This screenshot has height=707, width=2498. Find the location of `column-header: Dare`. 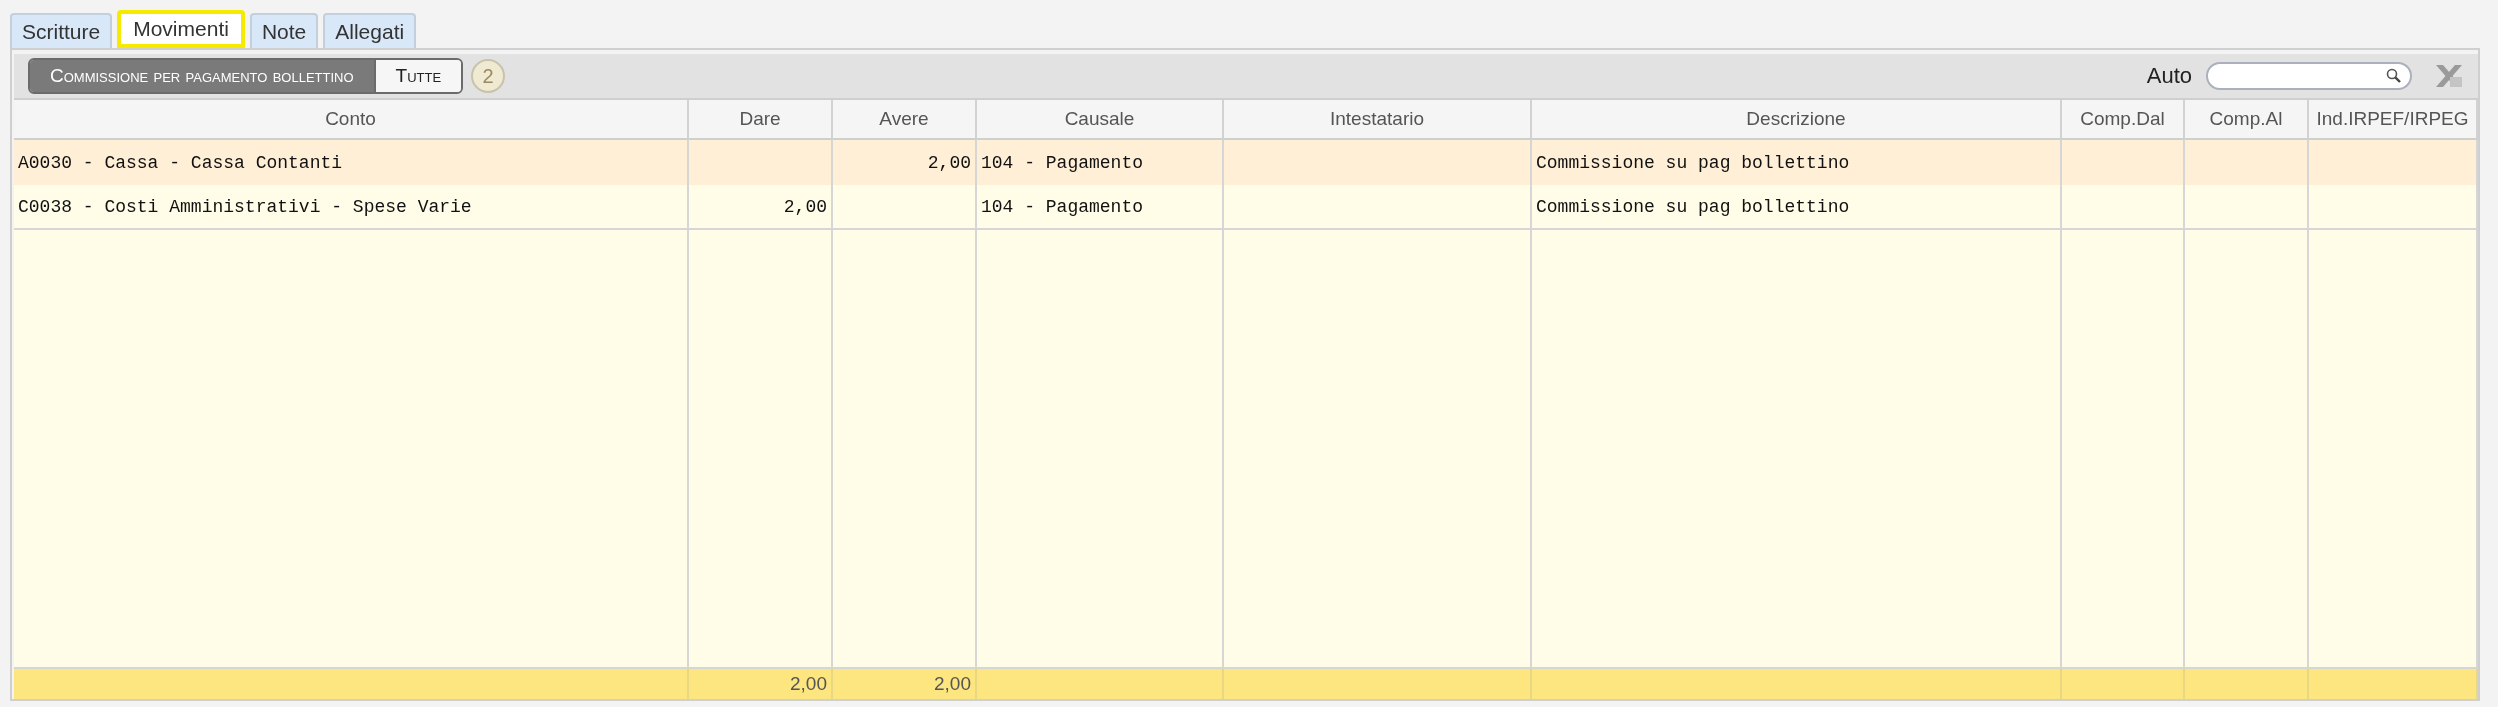

column-header: Dare is located at coordinates (761, 120).